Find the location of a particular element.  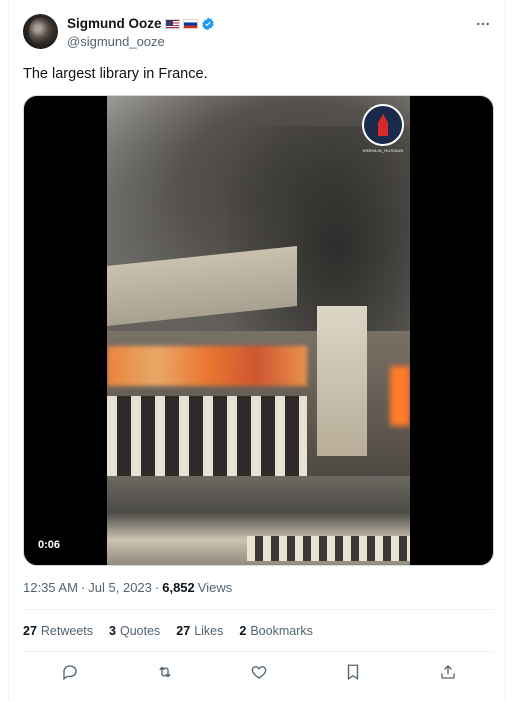

tweet-date: Jul 5, 2023 is located at coordinates (120, 587).